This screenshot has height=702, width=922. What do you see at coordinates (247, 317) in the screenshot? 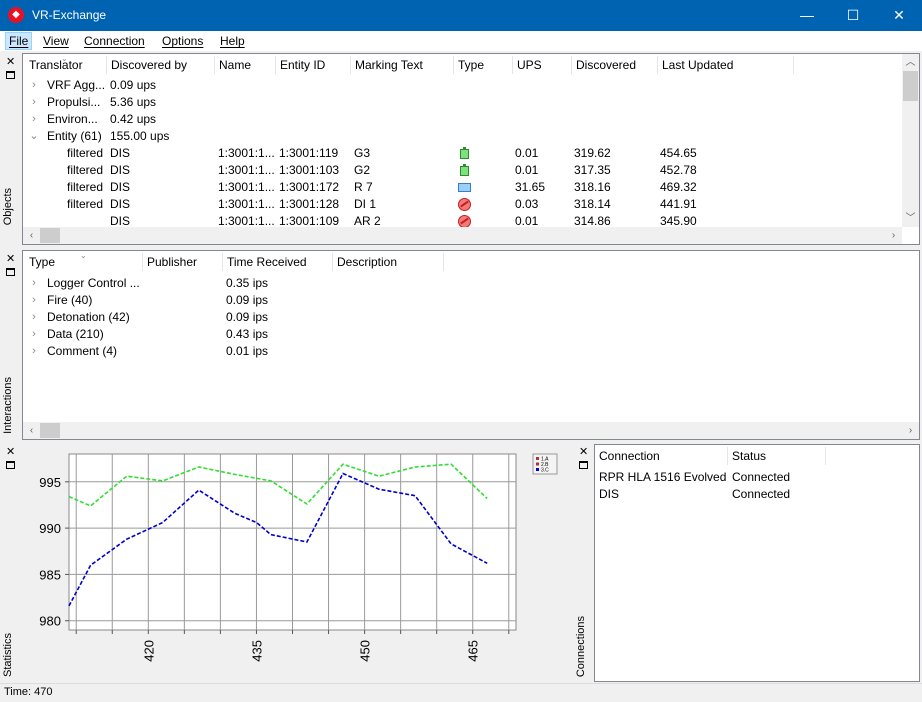
I see `interaction-rate: 0.09 ips` at bounding box center [247, 317].